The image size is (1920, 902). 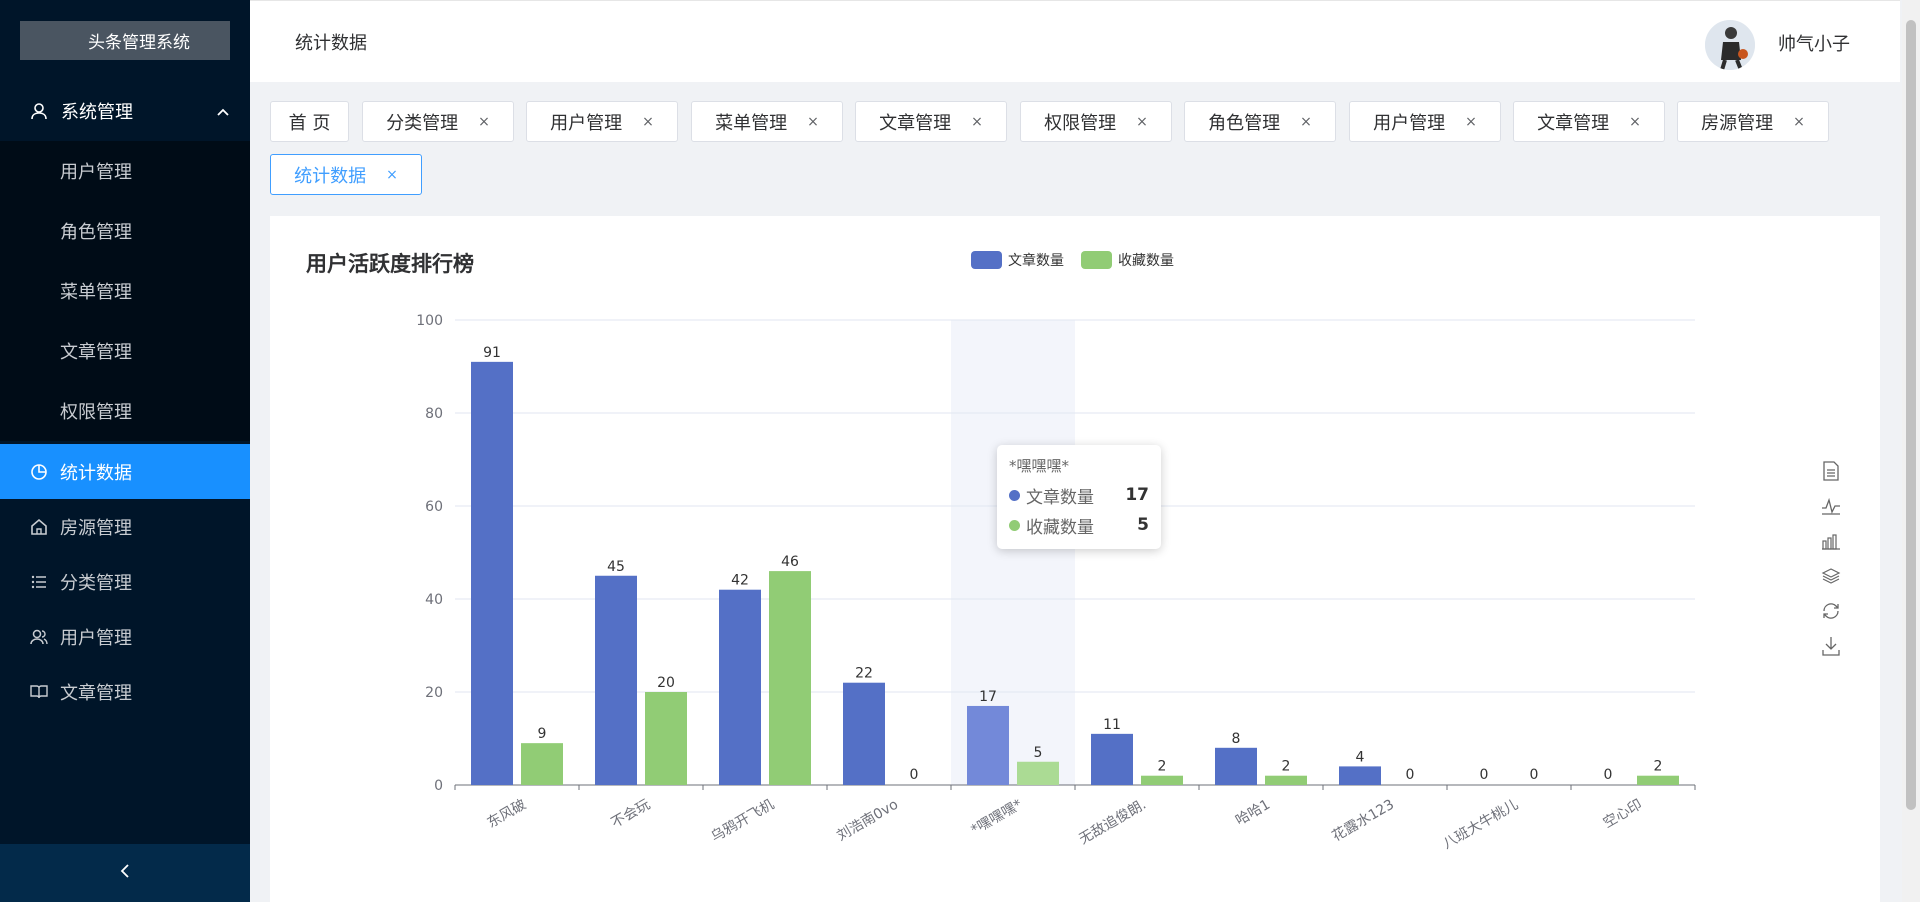 I want to click on page-scrollbar, so click(x=1911, y=451).